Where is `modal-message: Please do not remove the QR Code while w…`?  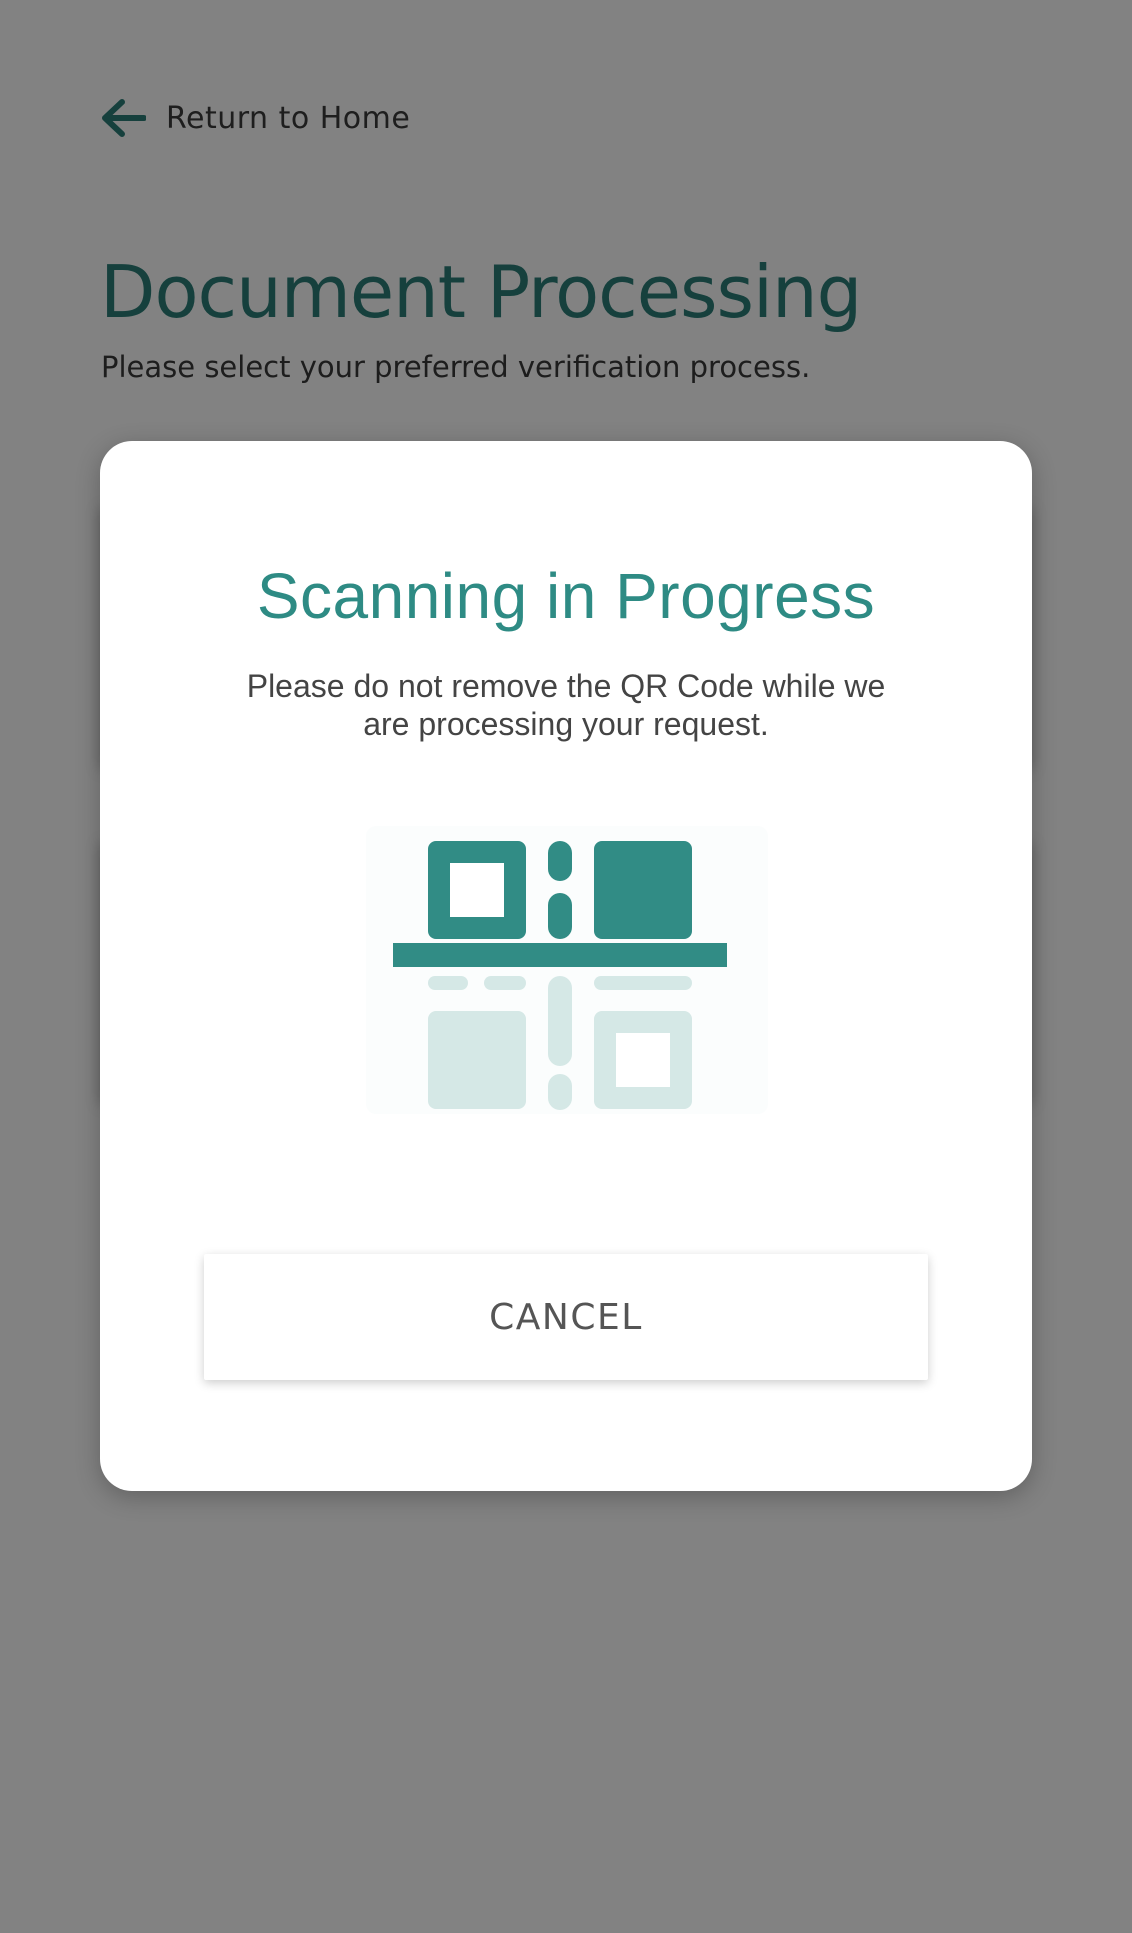
modal-message: Please do not remove the QR Code while w… is located at coordinates (566, 705).